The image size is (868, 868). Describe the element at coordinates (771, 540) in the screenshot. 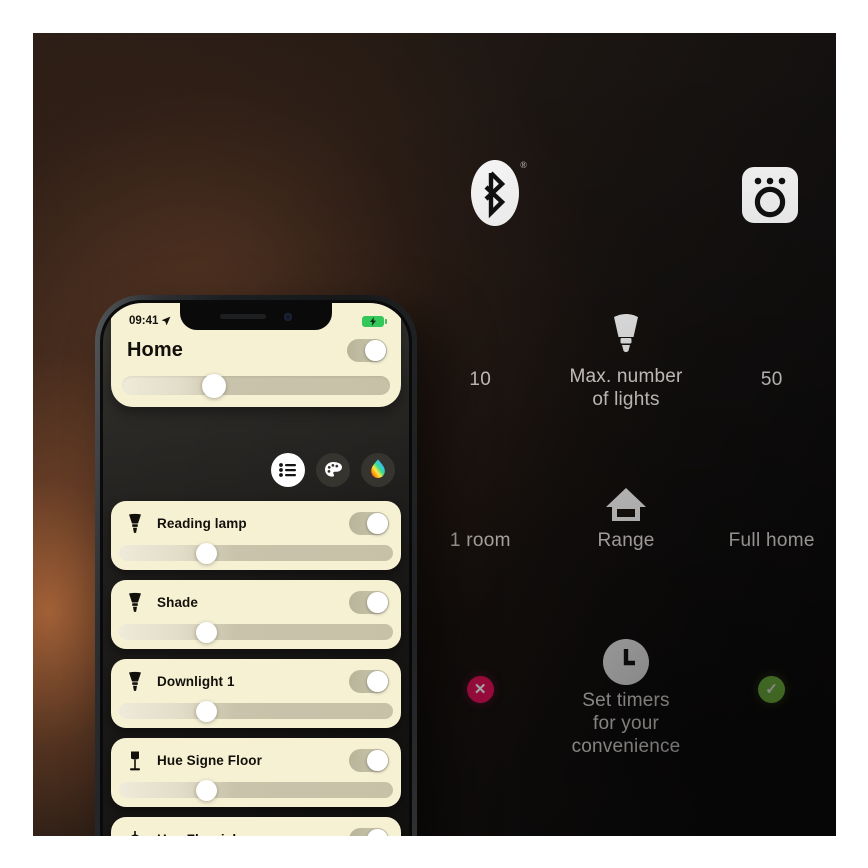

I see `range-max-value: Full home` at that location.